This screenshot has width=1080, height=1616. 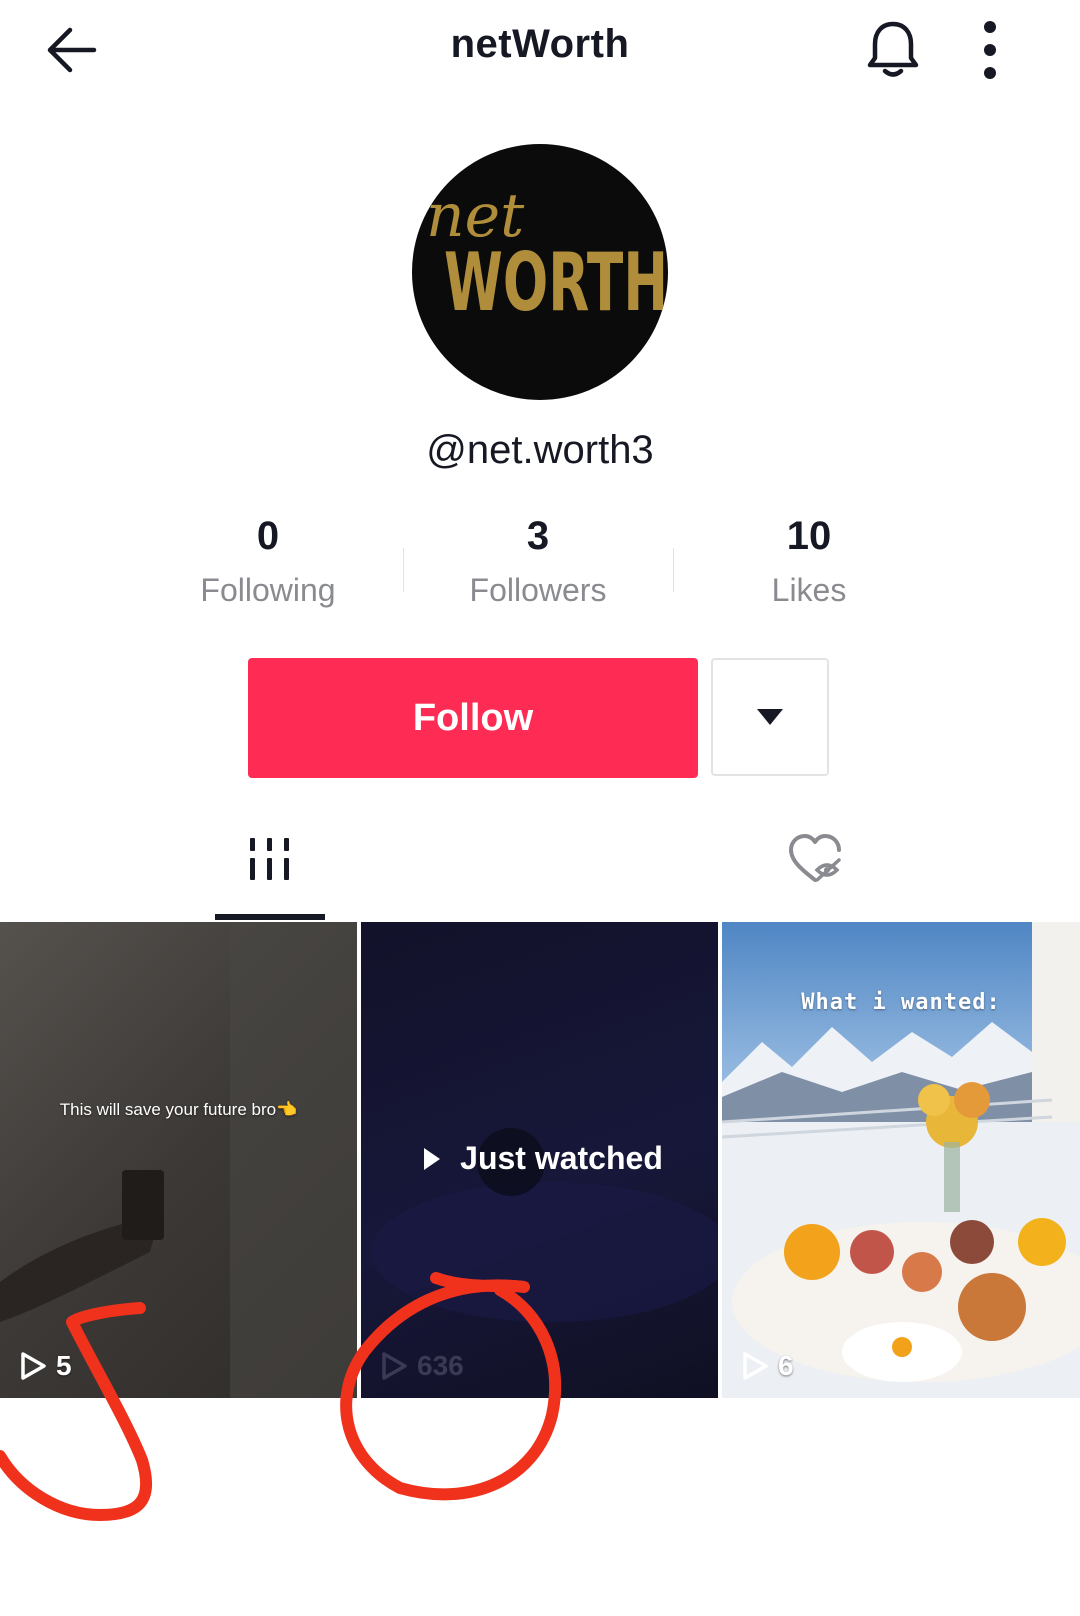 I want to click on view-count-1-value: 5, so click(x=64, y=1365).